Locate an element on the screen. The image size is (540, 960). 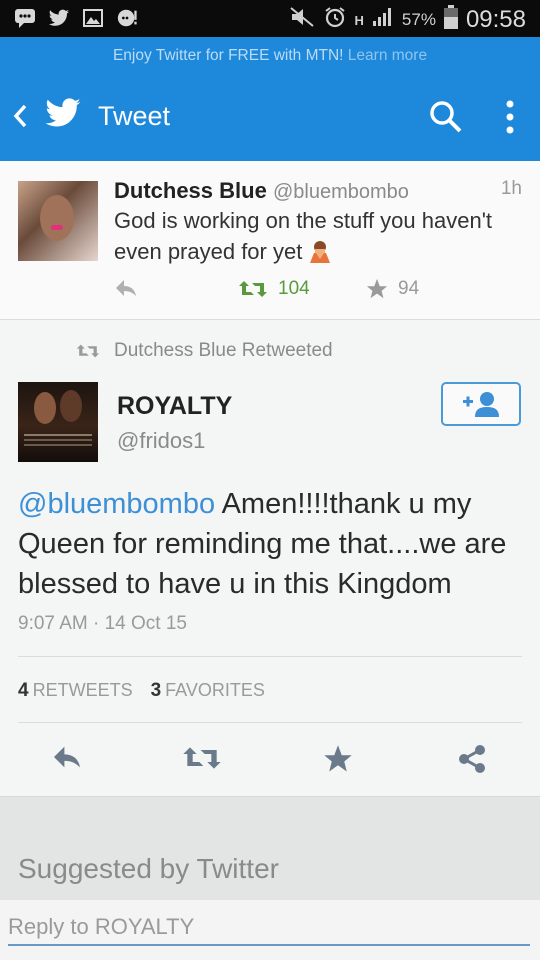
tweet-datetime: 9:07 AM · 14 Oct 15 is located at coordinates (102, 623).